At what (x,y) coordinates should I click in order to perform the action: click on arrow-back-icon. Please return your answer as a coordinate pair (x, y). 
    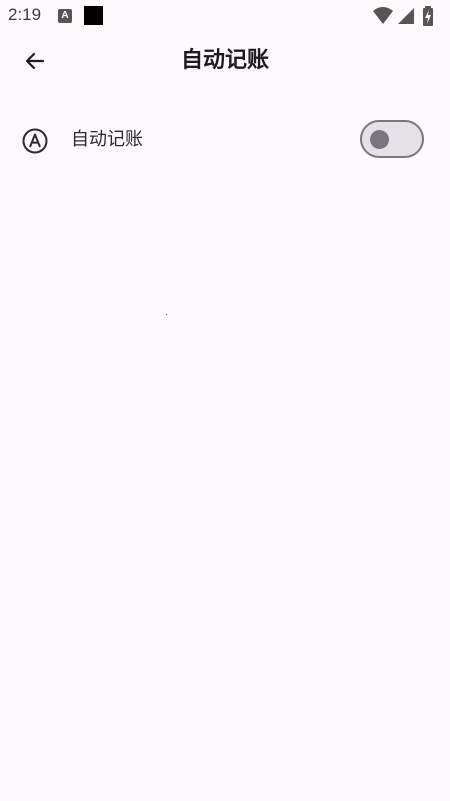
    Looking at the image, I should click on (35, 61).